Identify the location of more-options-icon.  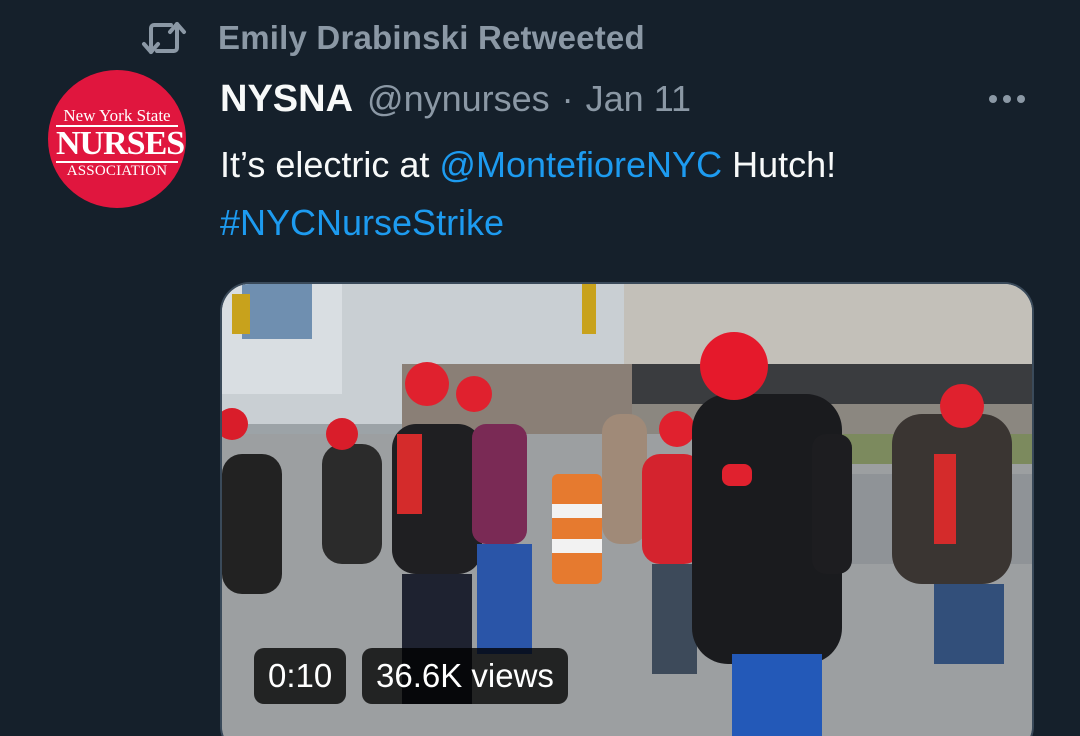
(1007, 99).